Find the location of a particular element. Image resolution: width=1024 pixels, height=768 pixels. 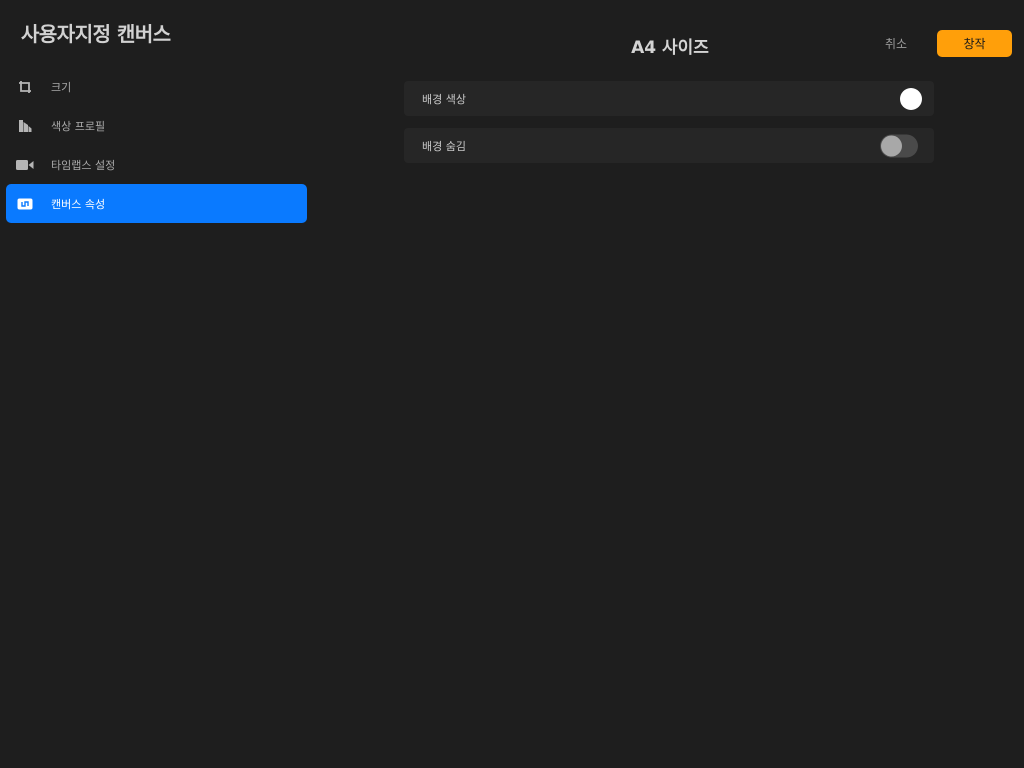

background-color-label: 배경 색상 is located at coordinates (444, 99).